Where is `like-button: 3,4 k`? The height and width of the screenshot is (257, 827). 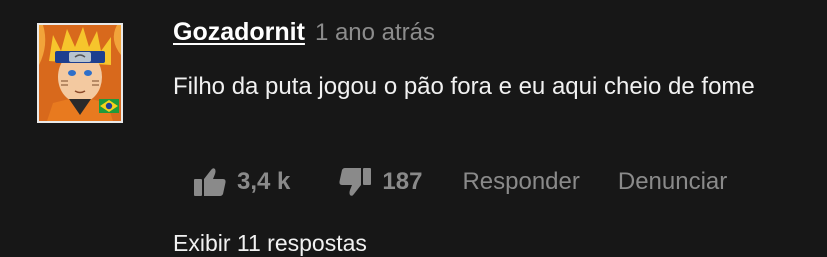 like-button: 3,4 k is located at coordinates (241, 182).